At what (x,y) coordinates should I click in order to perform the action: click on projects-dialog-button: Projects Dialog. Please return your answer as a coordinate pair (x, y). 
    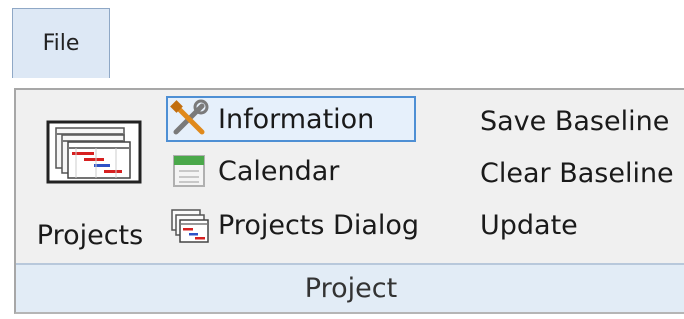
    Looking at the image, I should click on (308, 225).